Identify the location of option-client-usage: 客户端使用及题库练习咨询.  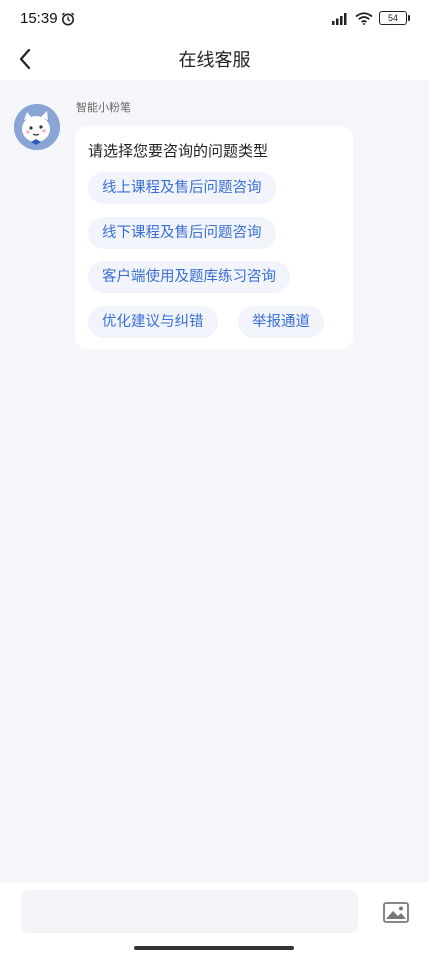
(189, 277).